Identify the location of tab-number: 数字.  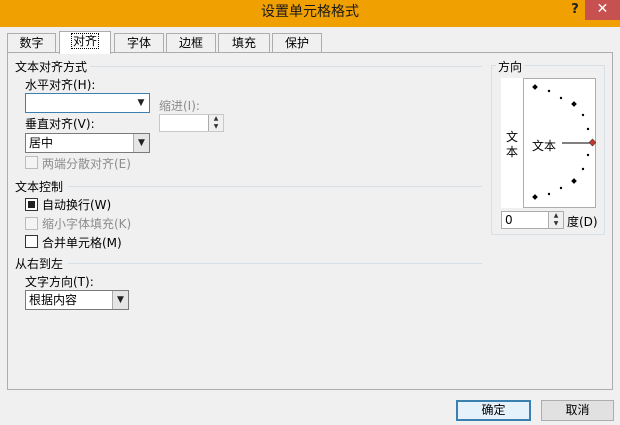
(31, 43).